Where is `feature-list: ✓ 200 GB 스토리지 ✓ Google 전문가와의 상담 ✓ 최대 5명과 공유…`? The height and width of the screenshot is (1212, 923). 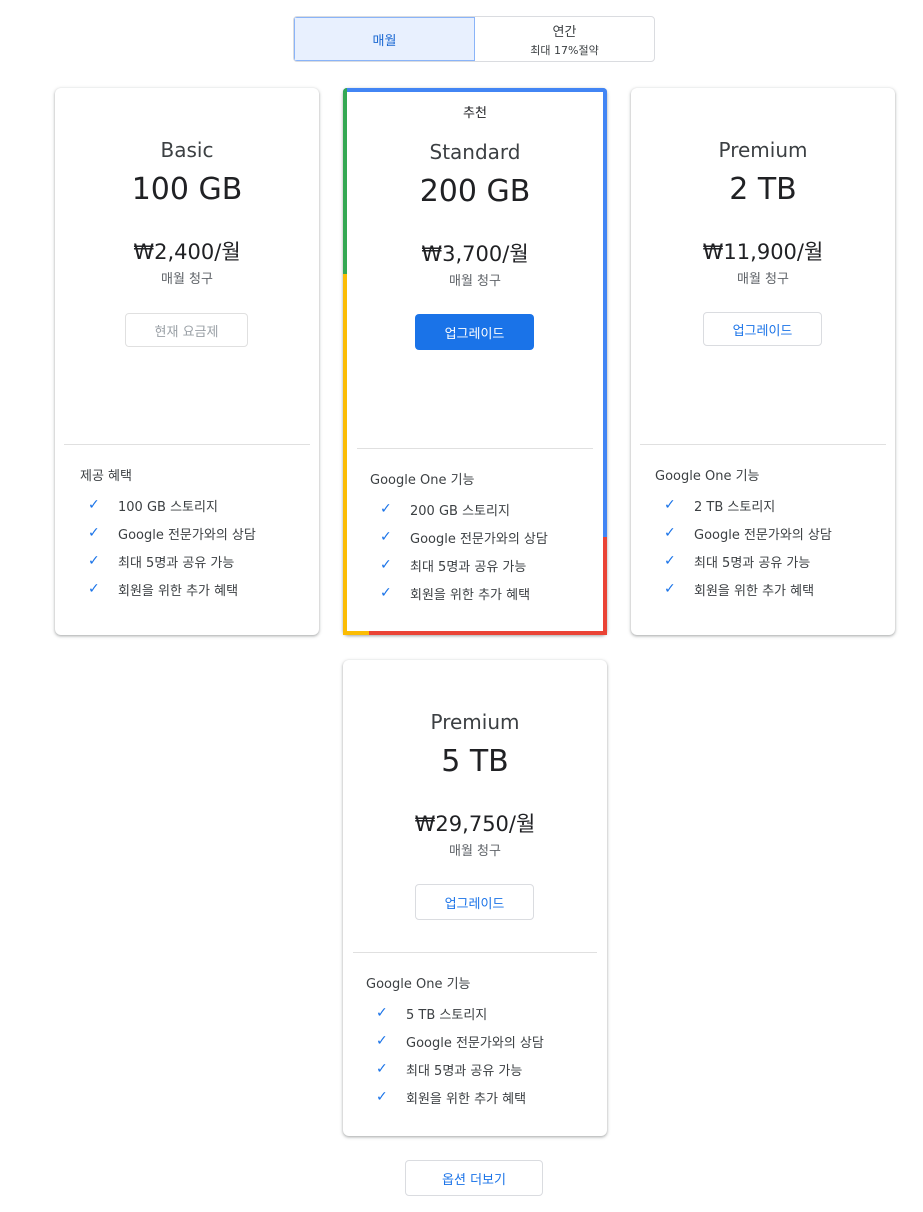
feature-list: ✓ 200 GB 스토리지 ✓ Google 전문가와의 상담 ✓ 최대 5명과 공유… is located at coordinates (464, 551).